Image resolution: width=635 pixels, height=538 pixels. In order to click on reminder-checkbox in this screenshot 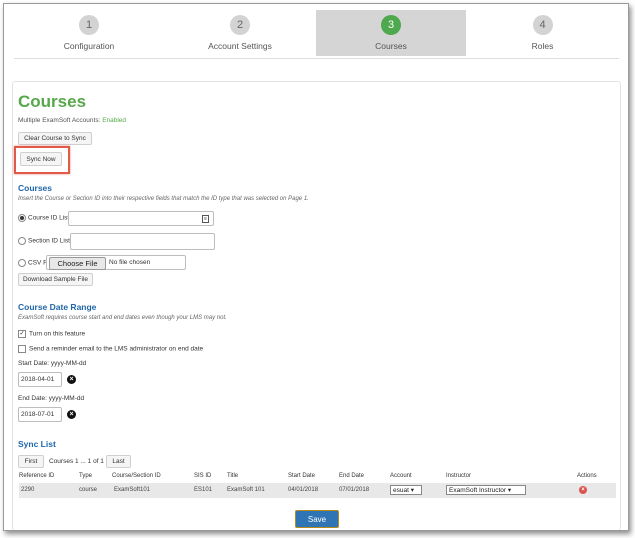, I will do `click(22, 349)`.